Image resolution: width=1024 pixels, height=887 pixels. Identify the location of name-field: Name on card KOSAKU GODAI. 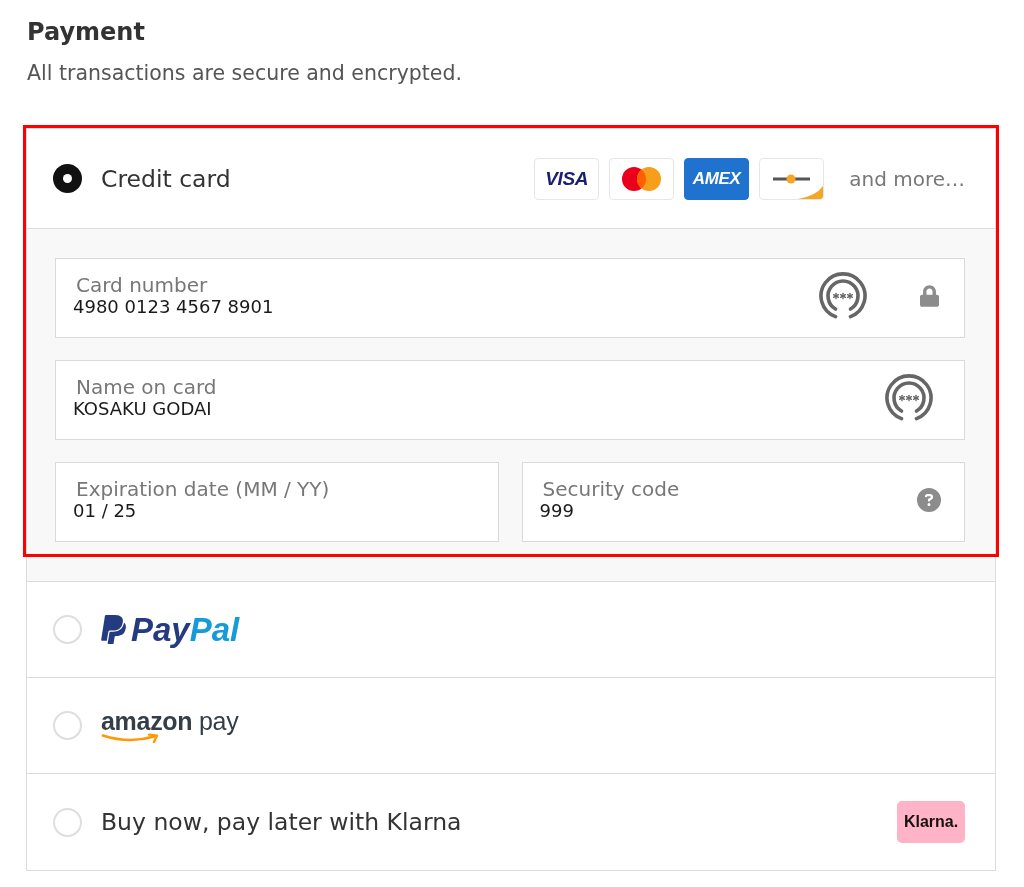
(510, 400).